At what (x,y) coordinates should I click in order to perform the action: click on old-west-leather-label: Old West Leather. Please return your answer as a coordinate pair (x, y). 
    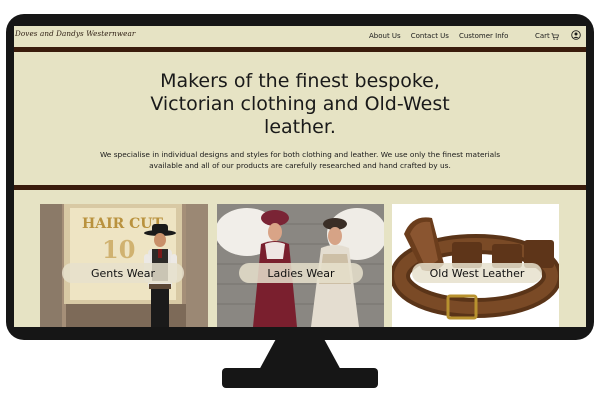
    Looking at the image, I should click on (477, 273).